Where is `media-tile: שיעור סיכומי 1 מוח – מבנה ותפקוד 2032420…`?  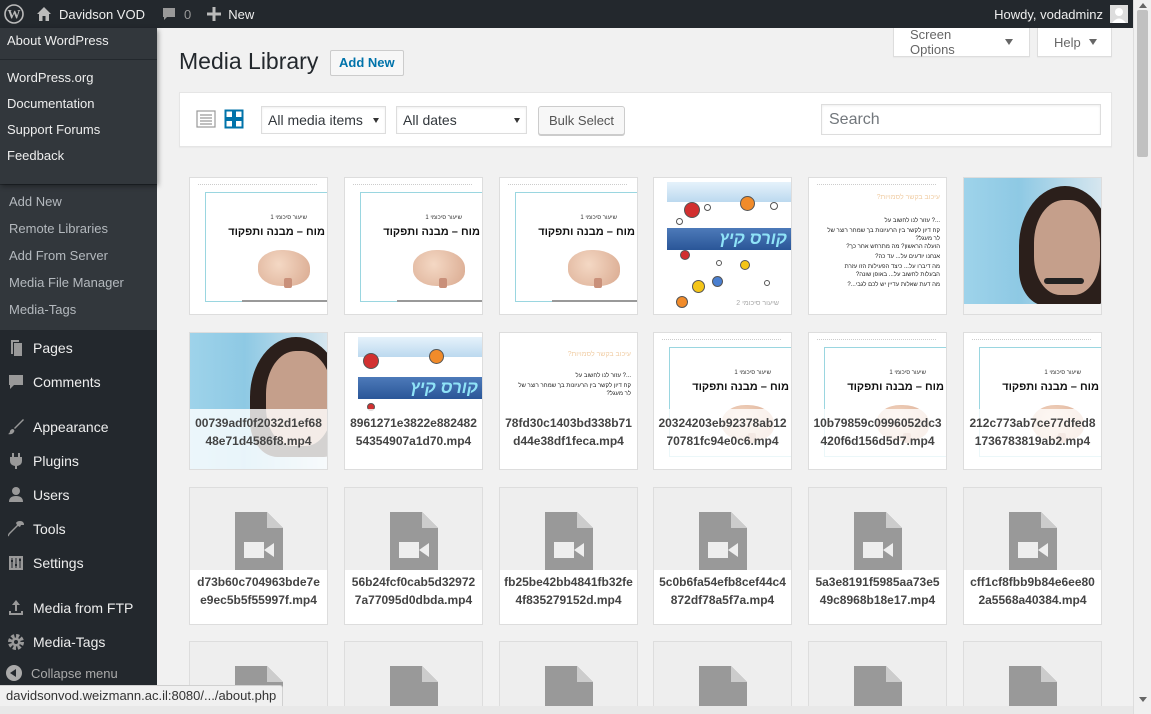
media-tile: שיעור סיכומי 1 מוח – מבנה ותפקוד 2032420… is located at coordinates (722, 401).